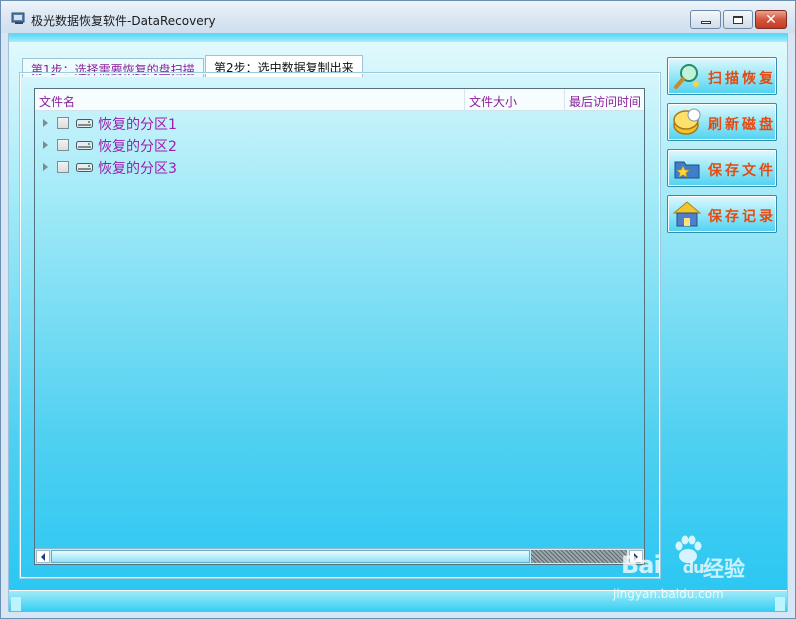  I want to click on watermark-chinese: 经验, so click(724, 569).